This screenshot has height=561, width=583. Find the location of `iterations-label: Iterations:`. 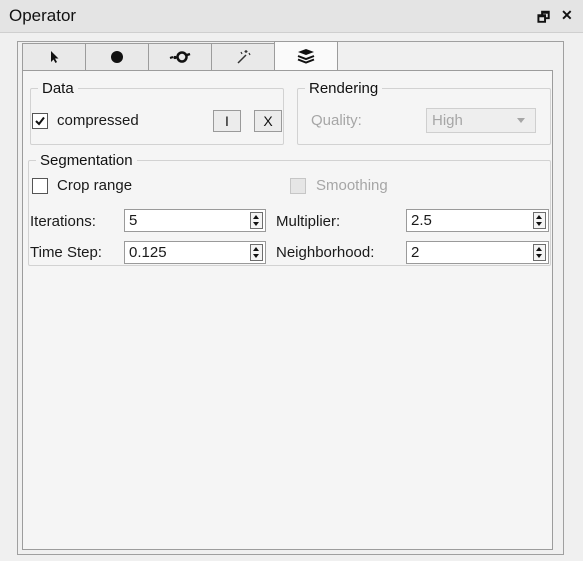

iterations-label: Iterations: is located at coordinates (63, 221).